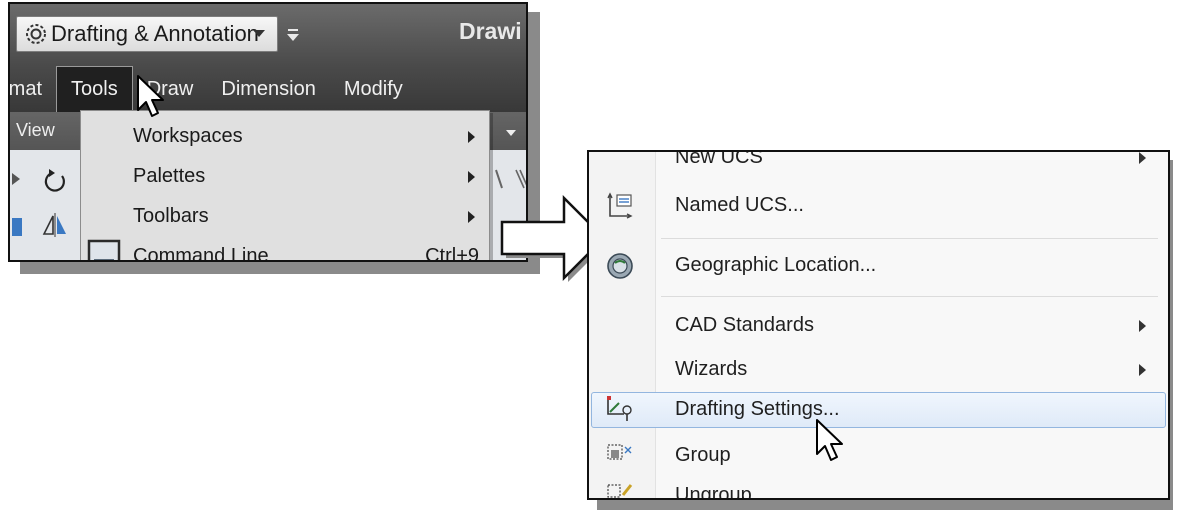 The height and width of the screenshot is (510, 1177). Describe the element at coordinates (104, 249) in the screenshot. I see `command-line-icon` at that location.